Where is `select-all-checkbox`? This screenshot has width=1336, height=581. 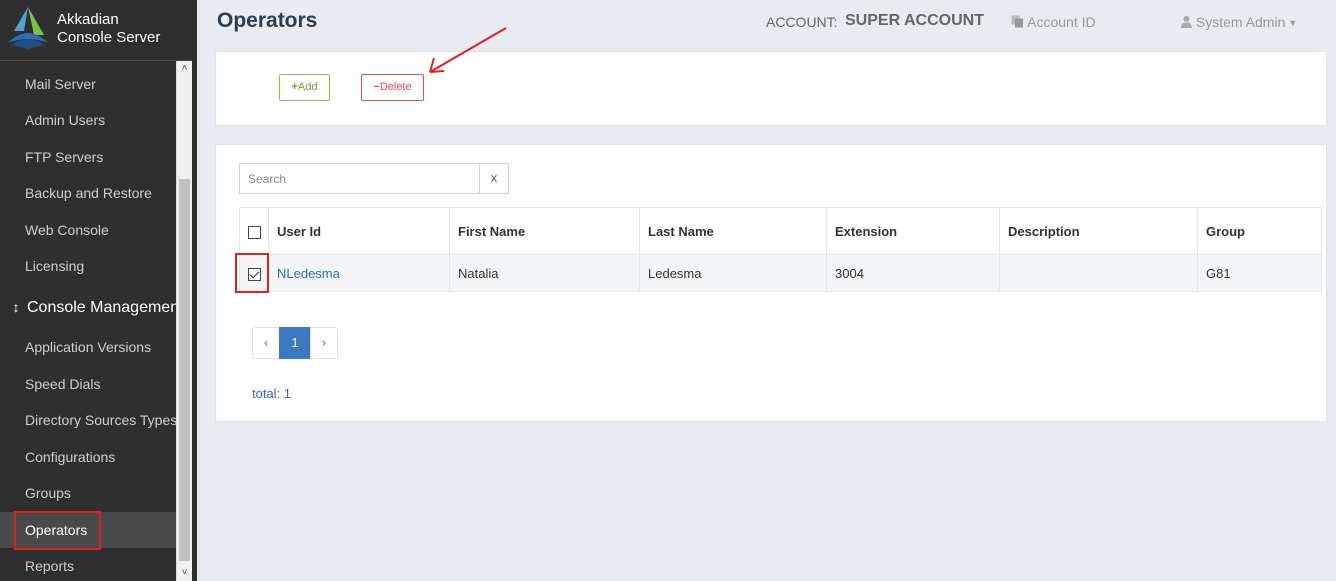
select-all-checkbox is located at coordinates (254, 232).